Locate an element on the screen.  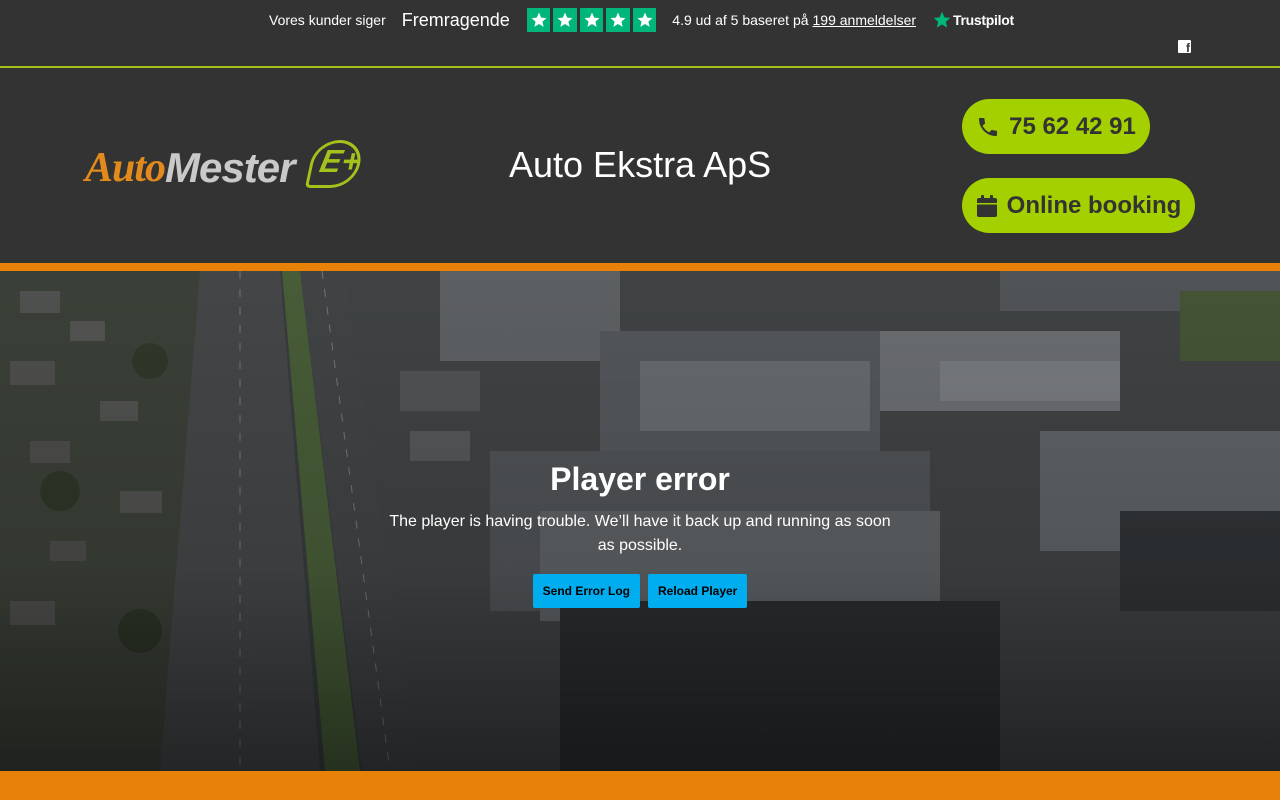
logo-part-eplus: E+ is located at coordinates (340, 161).